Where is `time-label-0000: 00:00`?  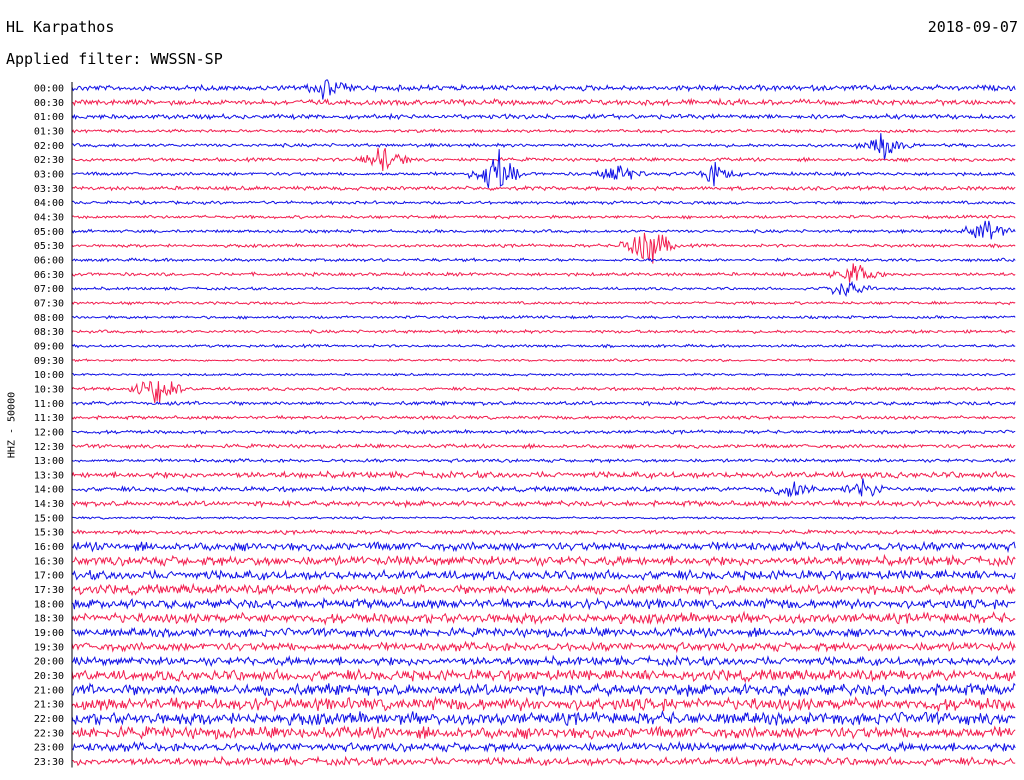
time-label-0000: 00:00 is located at coordinates (49, 89).